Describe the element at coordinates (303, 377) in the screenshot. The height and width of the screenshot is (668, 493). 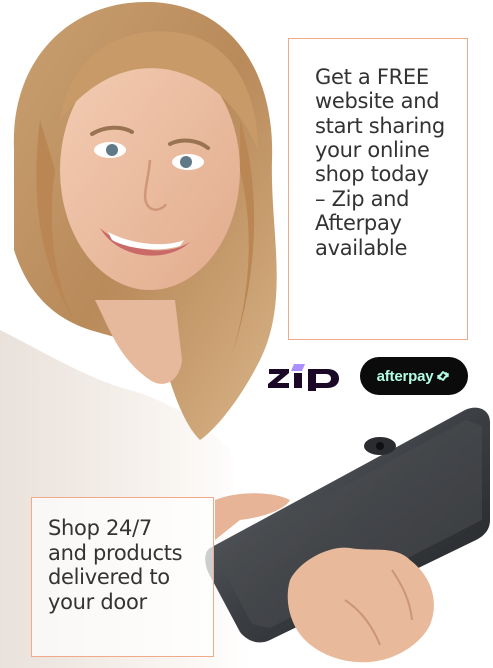
I see `zip-logo-icon` at that location.